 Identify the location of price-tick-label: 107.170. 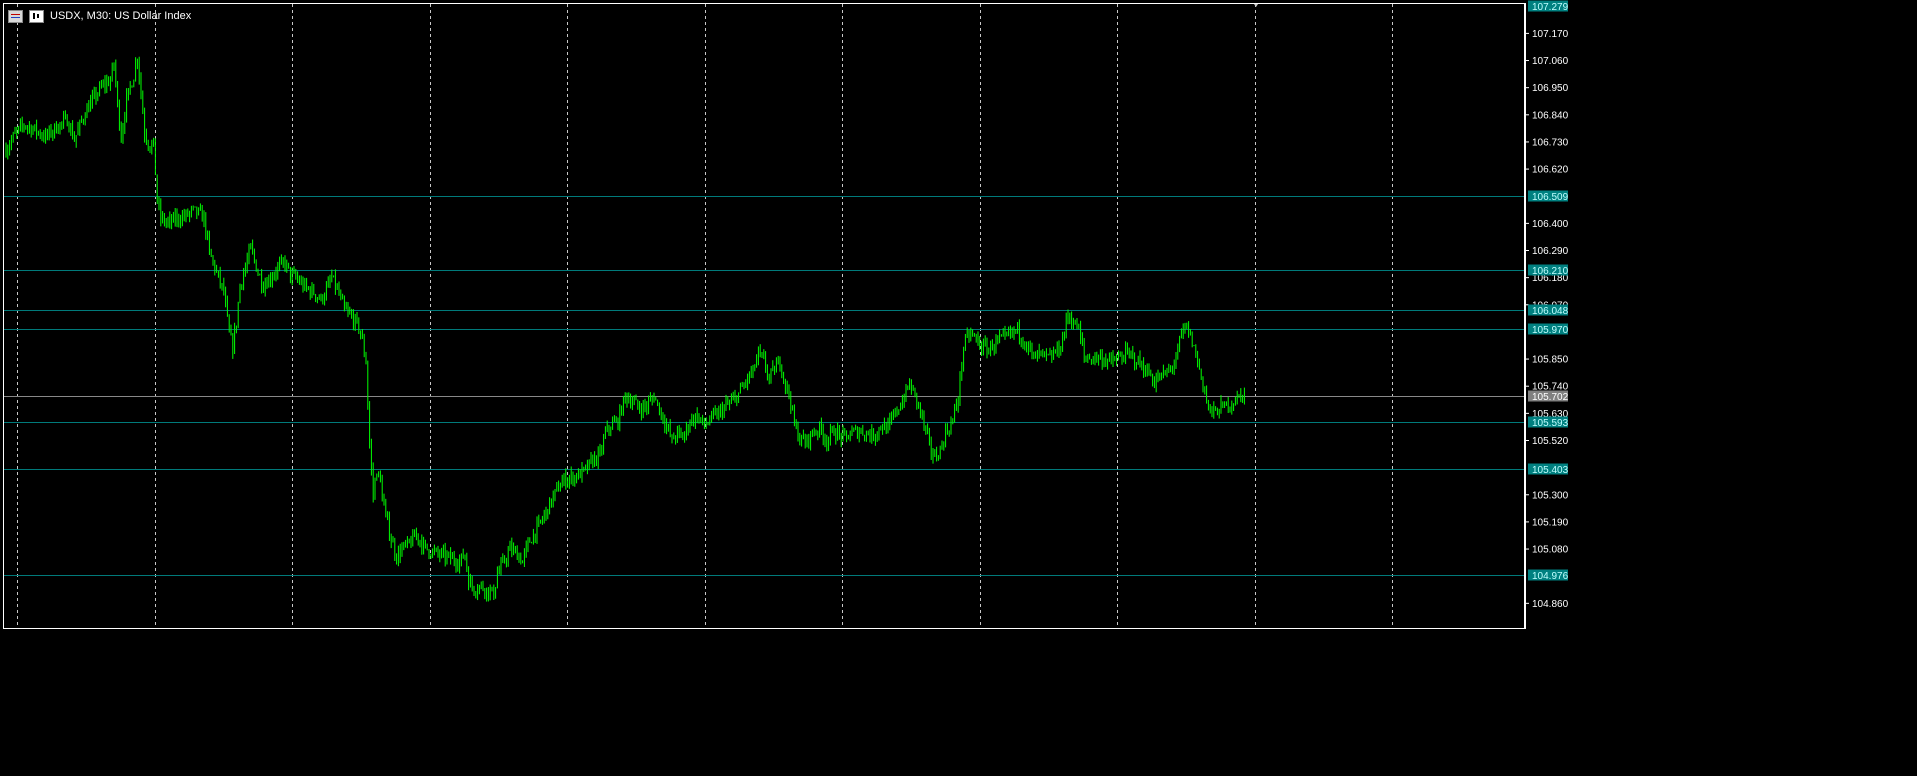
(1550, 34).